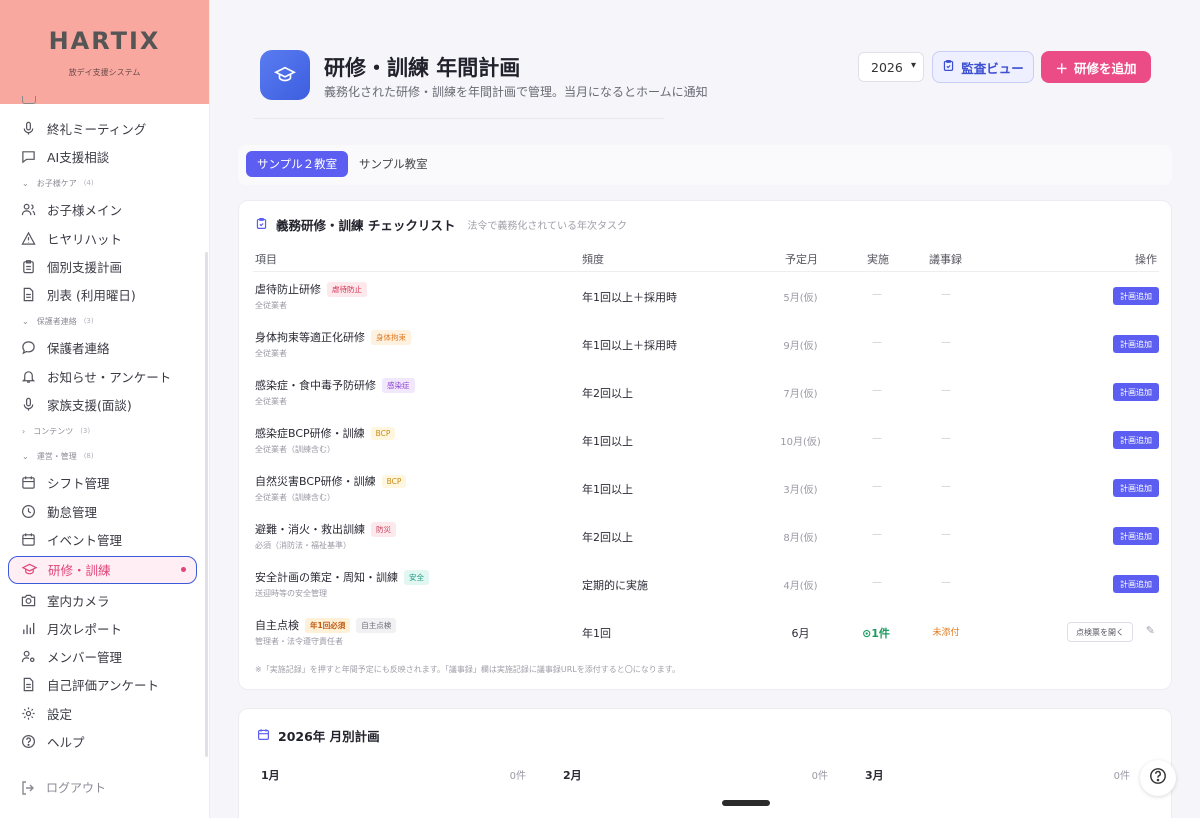 The height and width of the screenshot is (818, 1200). Describe the element at coordinates (1100, 632) in the screenshot. I see `open-inspection-button: 点検票を開く` at that location.